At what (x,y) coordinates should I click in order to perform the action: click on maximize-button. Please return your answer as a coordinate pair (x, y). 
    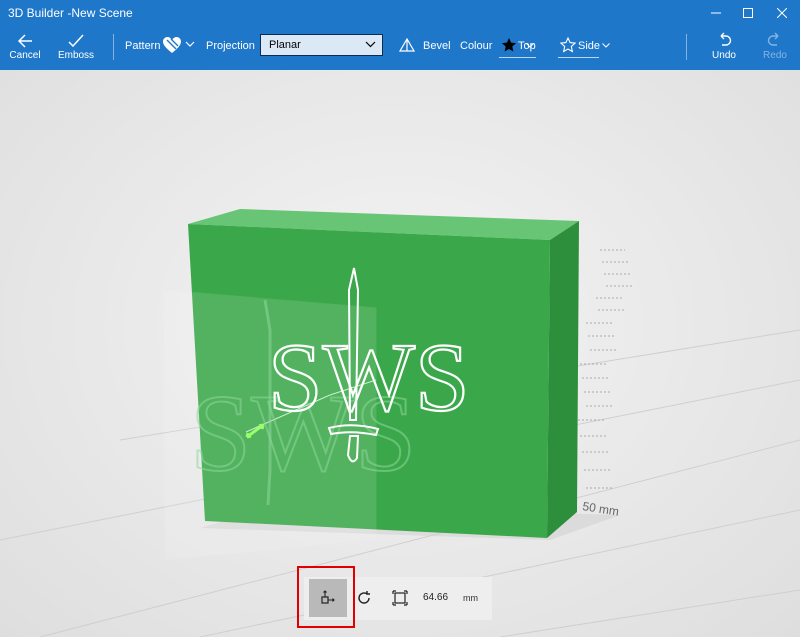
    Looking at the image, I should click on (748, 13).